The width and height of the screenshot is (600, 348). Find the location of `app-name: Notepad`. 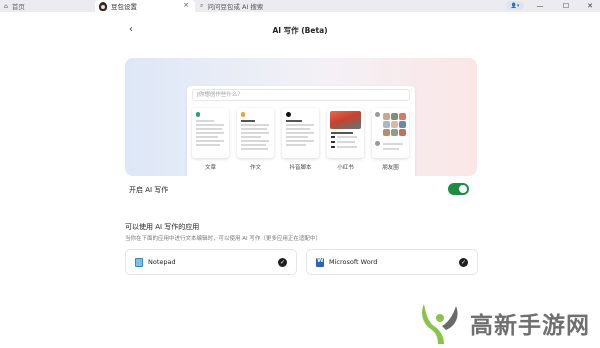

app-name: Notepad is located at coordinates (162, 262).